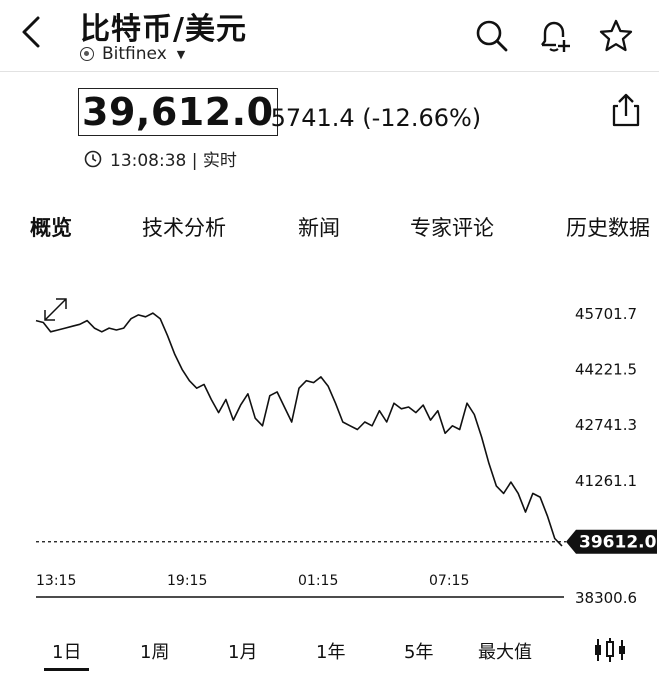  I want to click on x-tick-label: 01:15, so click(318, 581).